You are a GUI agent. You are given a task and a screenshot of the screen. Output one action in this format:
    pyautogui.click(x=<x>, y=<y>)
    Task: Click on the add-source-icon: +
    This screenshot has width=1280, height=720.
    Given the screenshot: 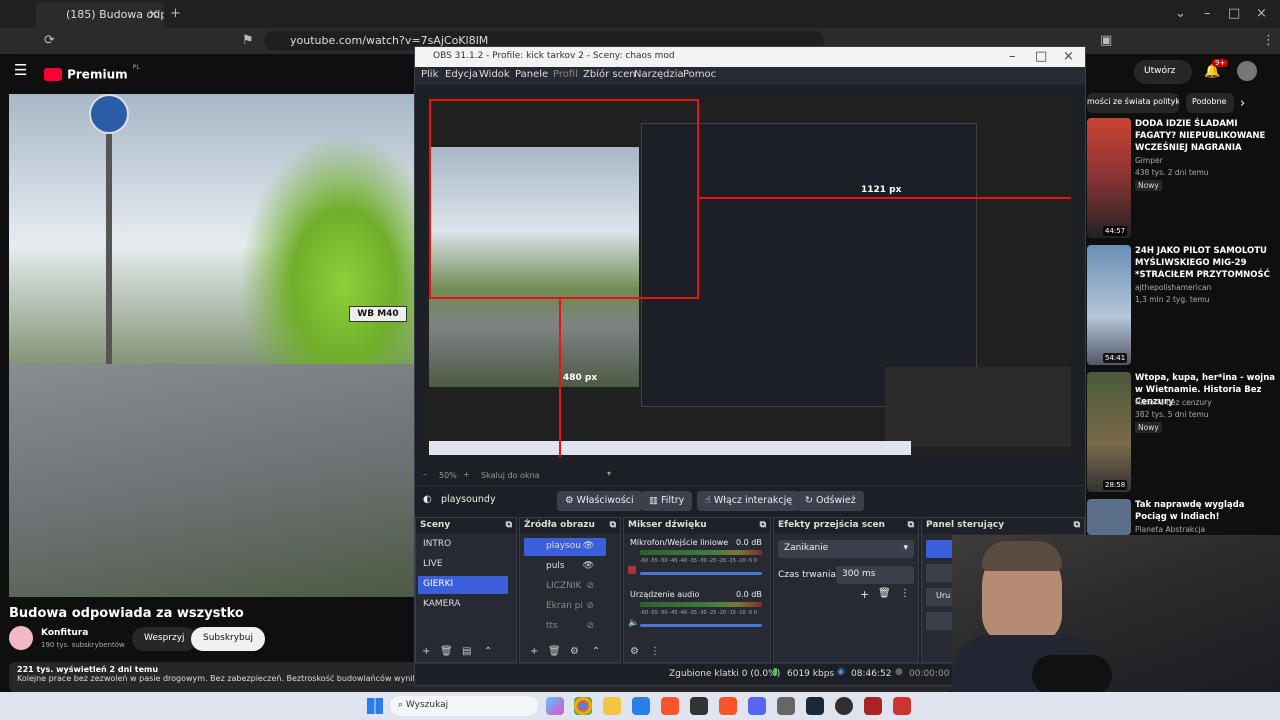 What is the action you would take?
    pyautogui.click(x=534, y=651)
    